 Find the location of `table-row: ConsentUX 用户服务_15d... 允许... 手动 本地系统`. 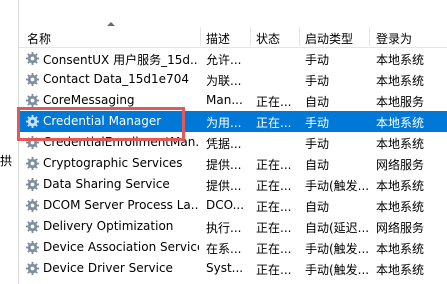

table-row: ConsentUX 用户服务_15d... 允许... 手动 本地系统 is located at coordinates (233, 58).